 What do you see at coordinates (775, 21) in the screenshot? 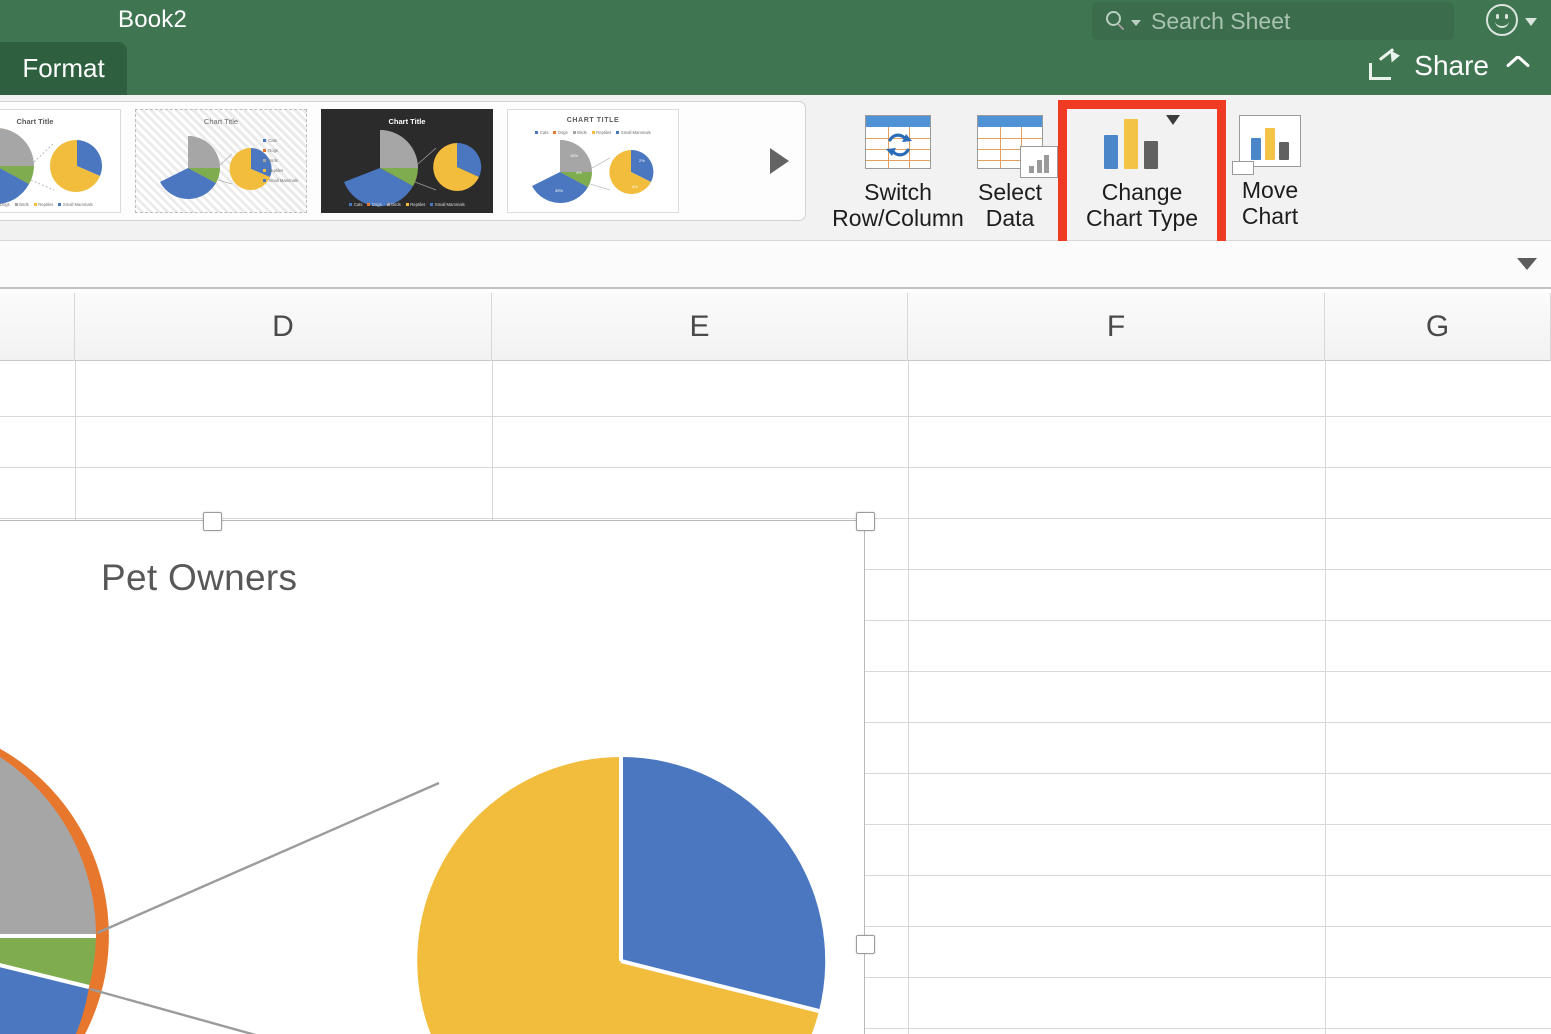
I see `title-bar: Book2 Search Sheet` at bounding box center [775, 21].